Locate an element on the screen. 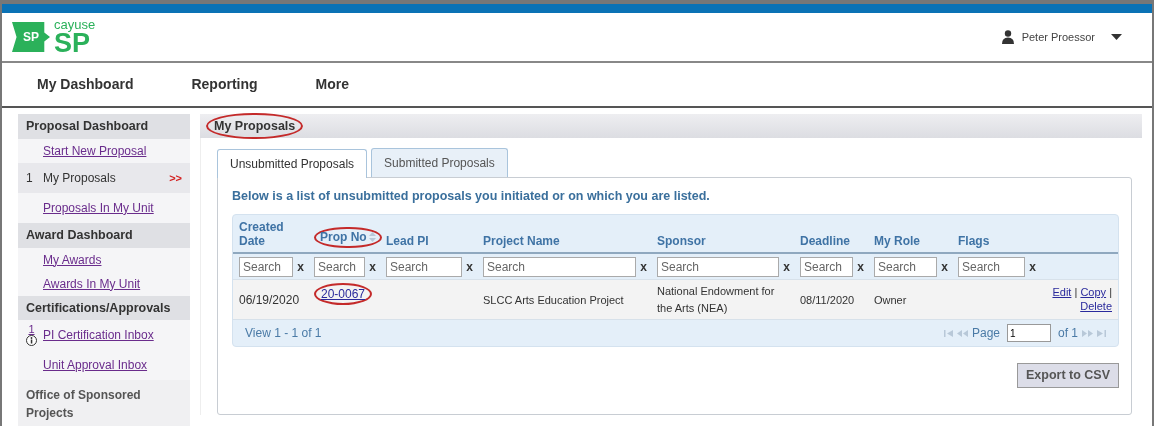 This screenshot has height=426, width=1154. column-header: Flags is located at coordinates (974, 241).